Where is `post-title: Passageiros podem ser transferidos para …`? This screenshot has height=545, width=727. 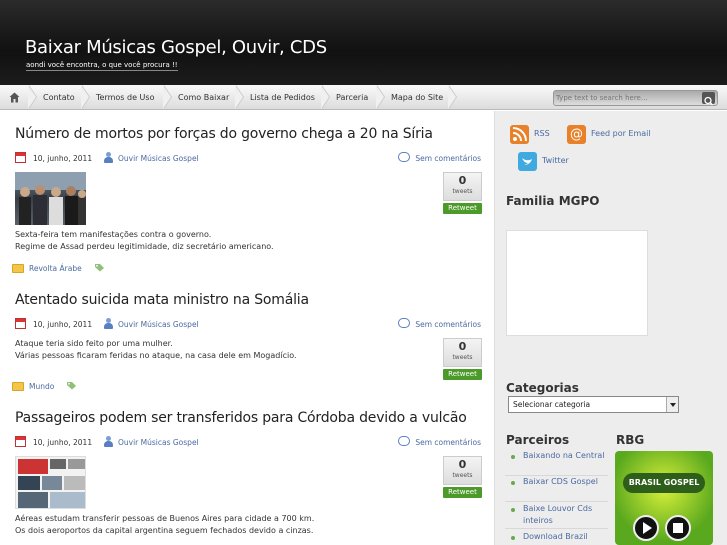
post-title: Passageiros podem ser transferidos para … is located at coordinates (241, 418).